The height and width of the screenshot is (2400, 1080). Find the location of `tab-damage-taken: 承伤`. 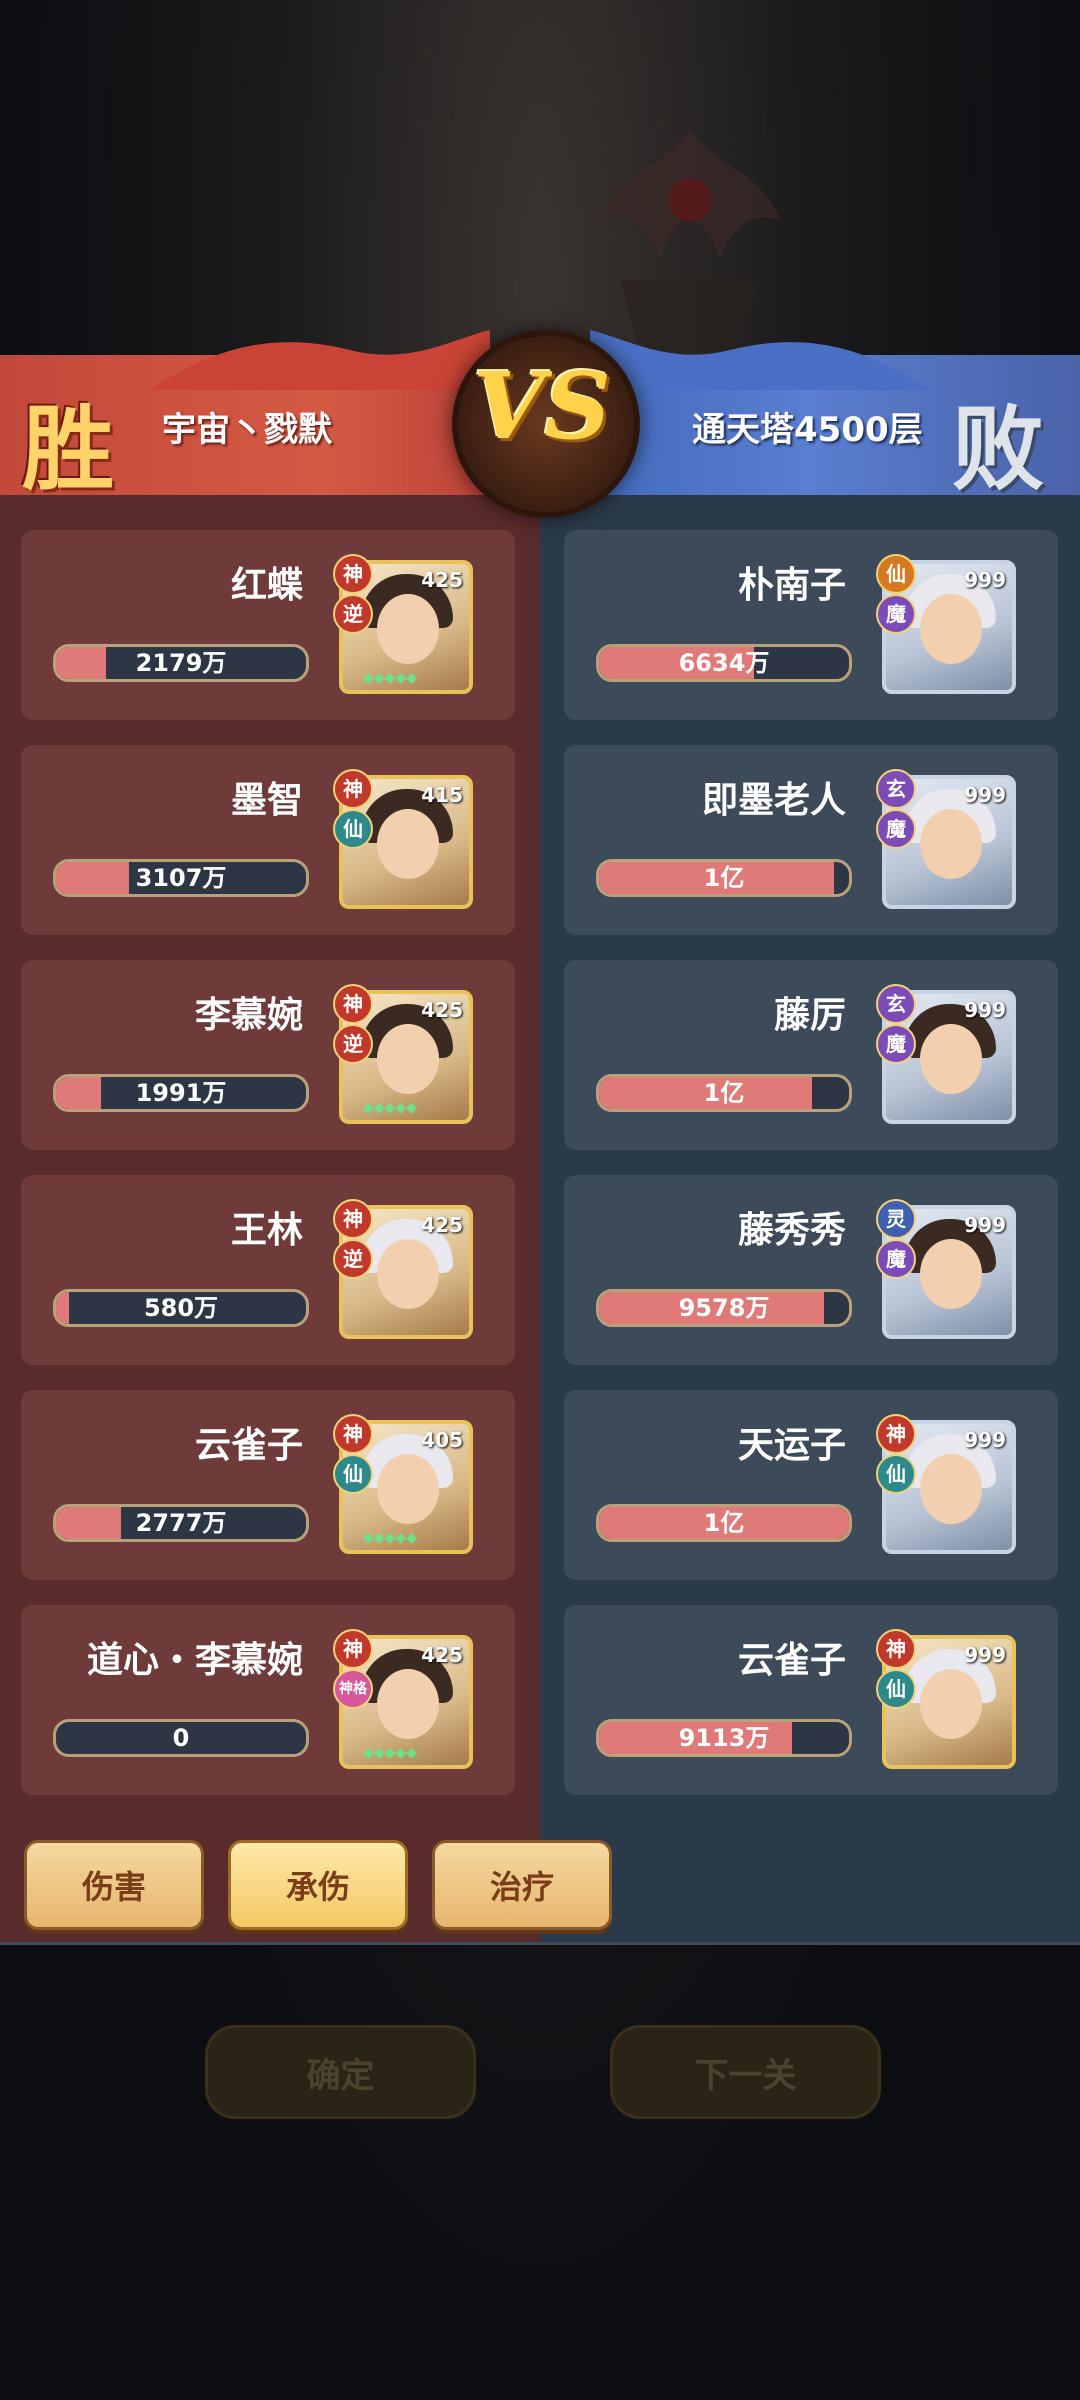

tab-damage-taken: 承伤 is located at coordinates (318, 1885).